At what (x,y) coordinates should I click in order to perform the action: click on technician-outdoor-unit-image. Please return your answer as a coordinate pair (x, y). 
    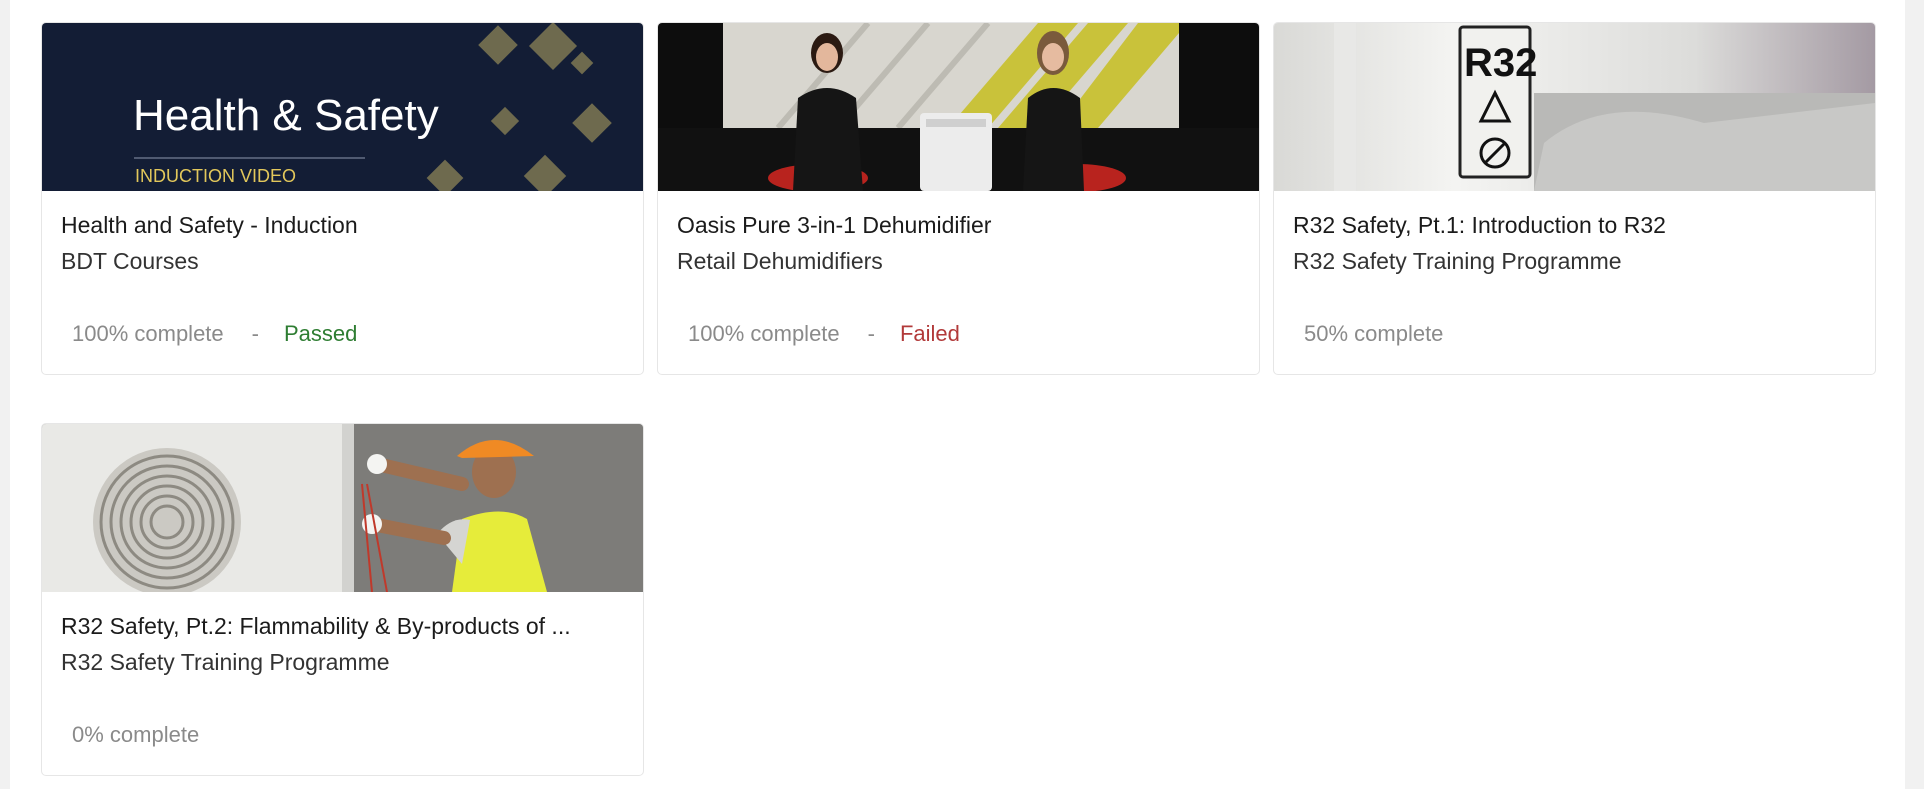
    Looking at the image, I should click on (342, 508).